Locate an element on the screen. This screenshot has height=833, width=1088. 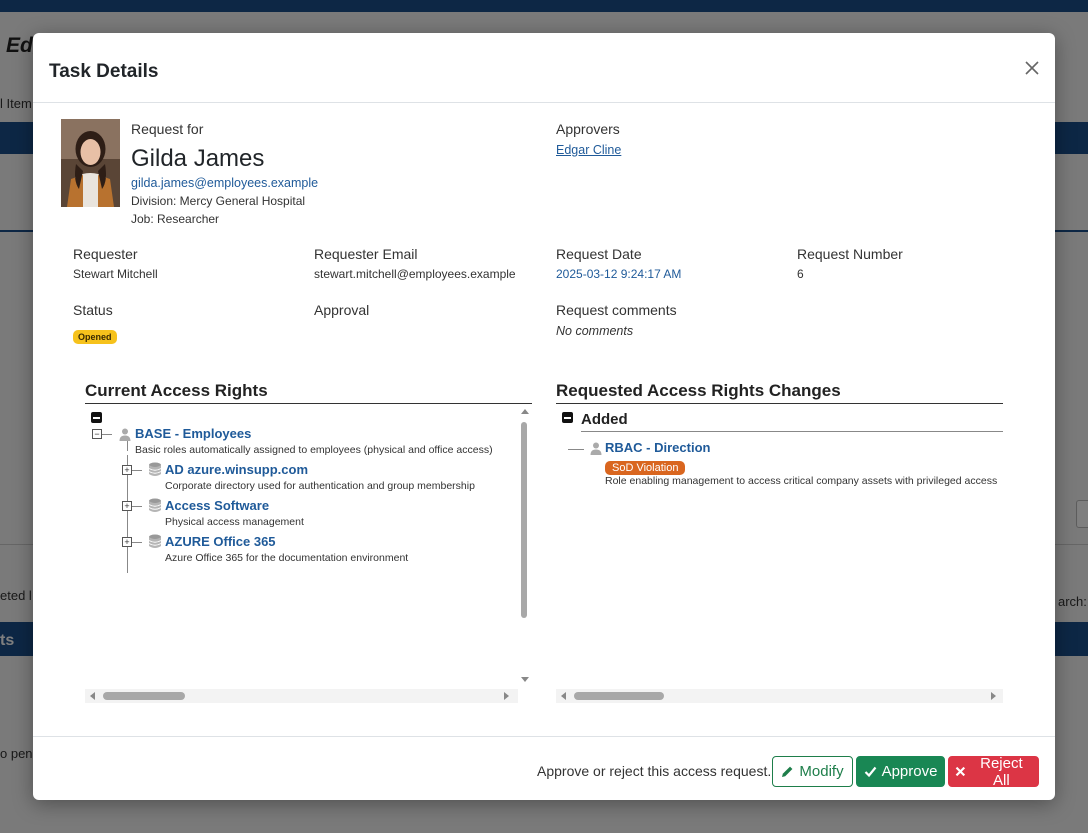
request-for-job: Job: Researcher is located at coordinates (175, 219).